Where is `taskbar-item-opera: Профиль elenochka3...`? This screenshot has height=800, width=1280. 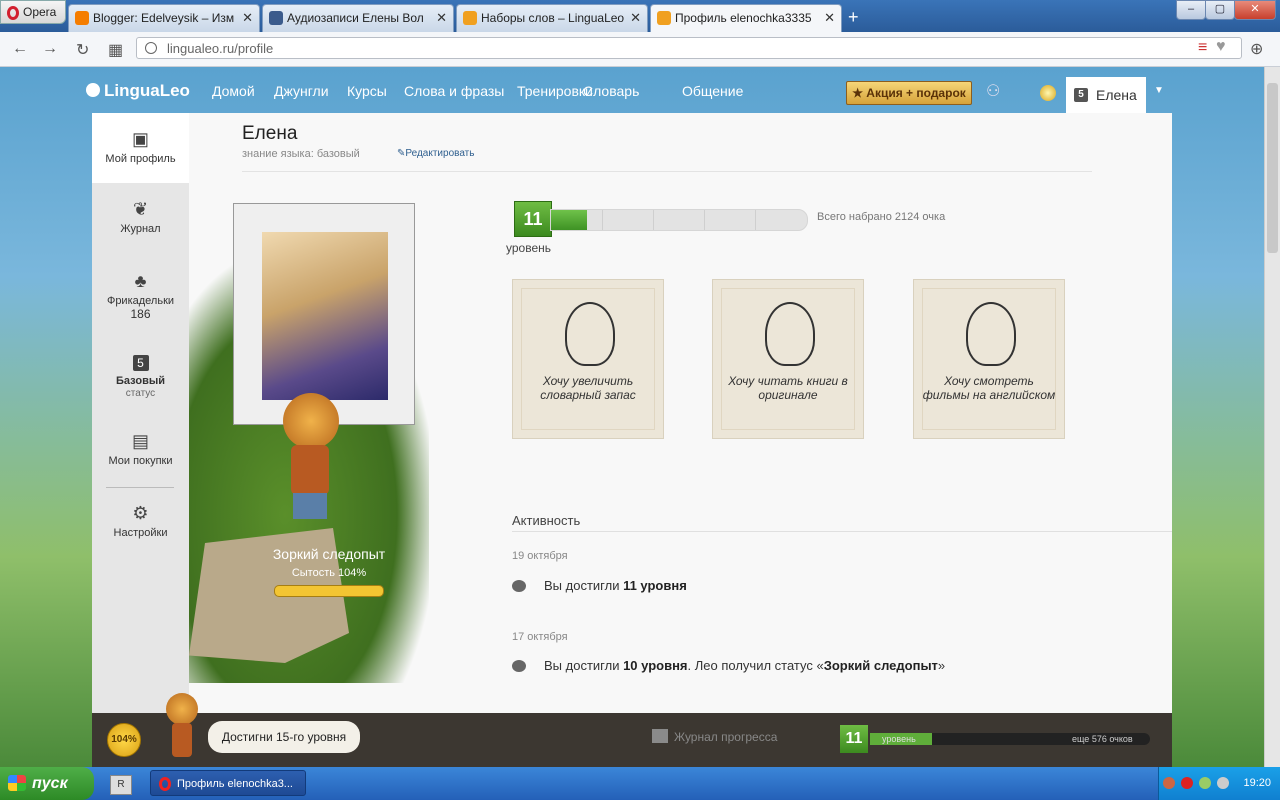 taskbar-item-opera: Профиль elenochka3... is located at coordinates (228, 783).